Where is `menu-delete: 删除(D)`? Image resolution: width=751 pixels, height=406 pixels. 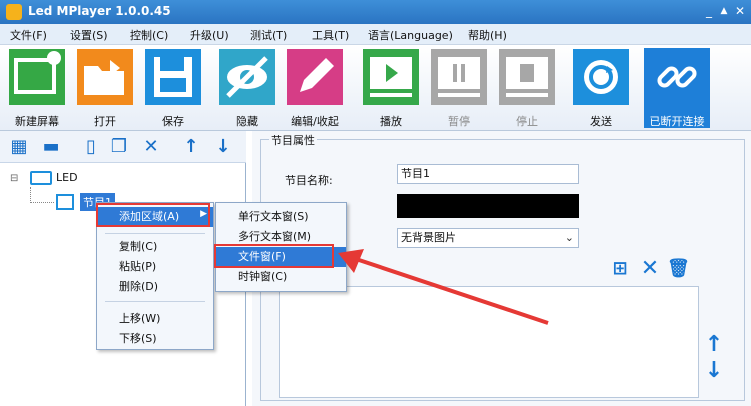 menu-delete: 删除(D) is located at coordinates (155, 287).